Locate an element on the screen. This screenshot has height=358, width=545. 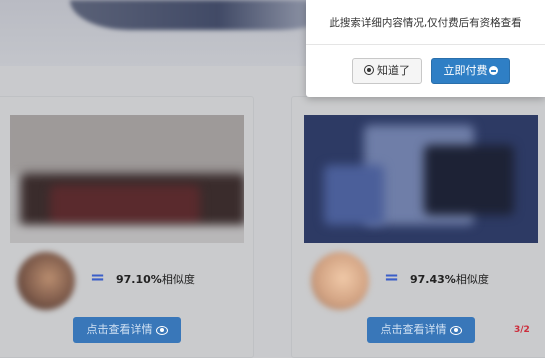
circle-arrow-icon is located at coordinates (493, 70).